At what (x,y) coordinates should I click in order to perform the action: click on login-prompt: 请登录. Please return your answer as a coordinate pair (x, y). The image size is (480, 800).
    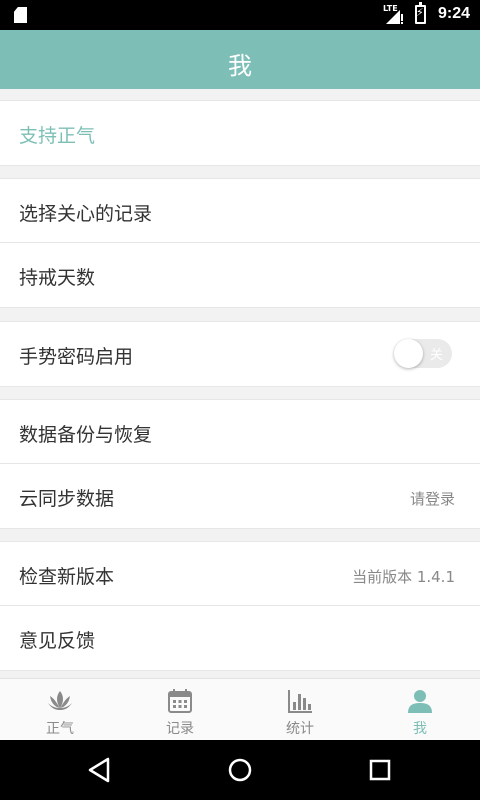
    Looking at the image, I should click on (432, 499).